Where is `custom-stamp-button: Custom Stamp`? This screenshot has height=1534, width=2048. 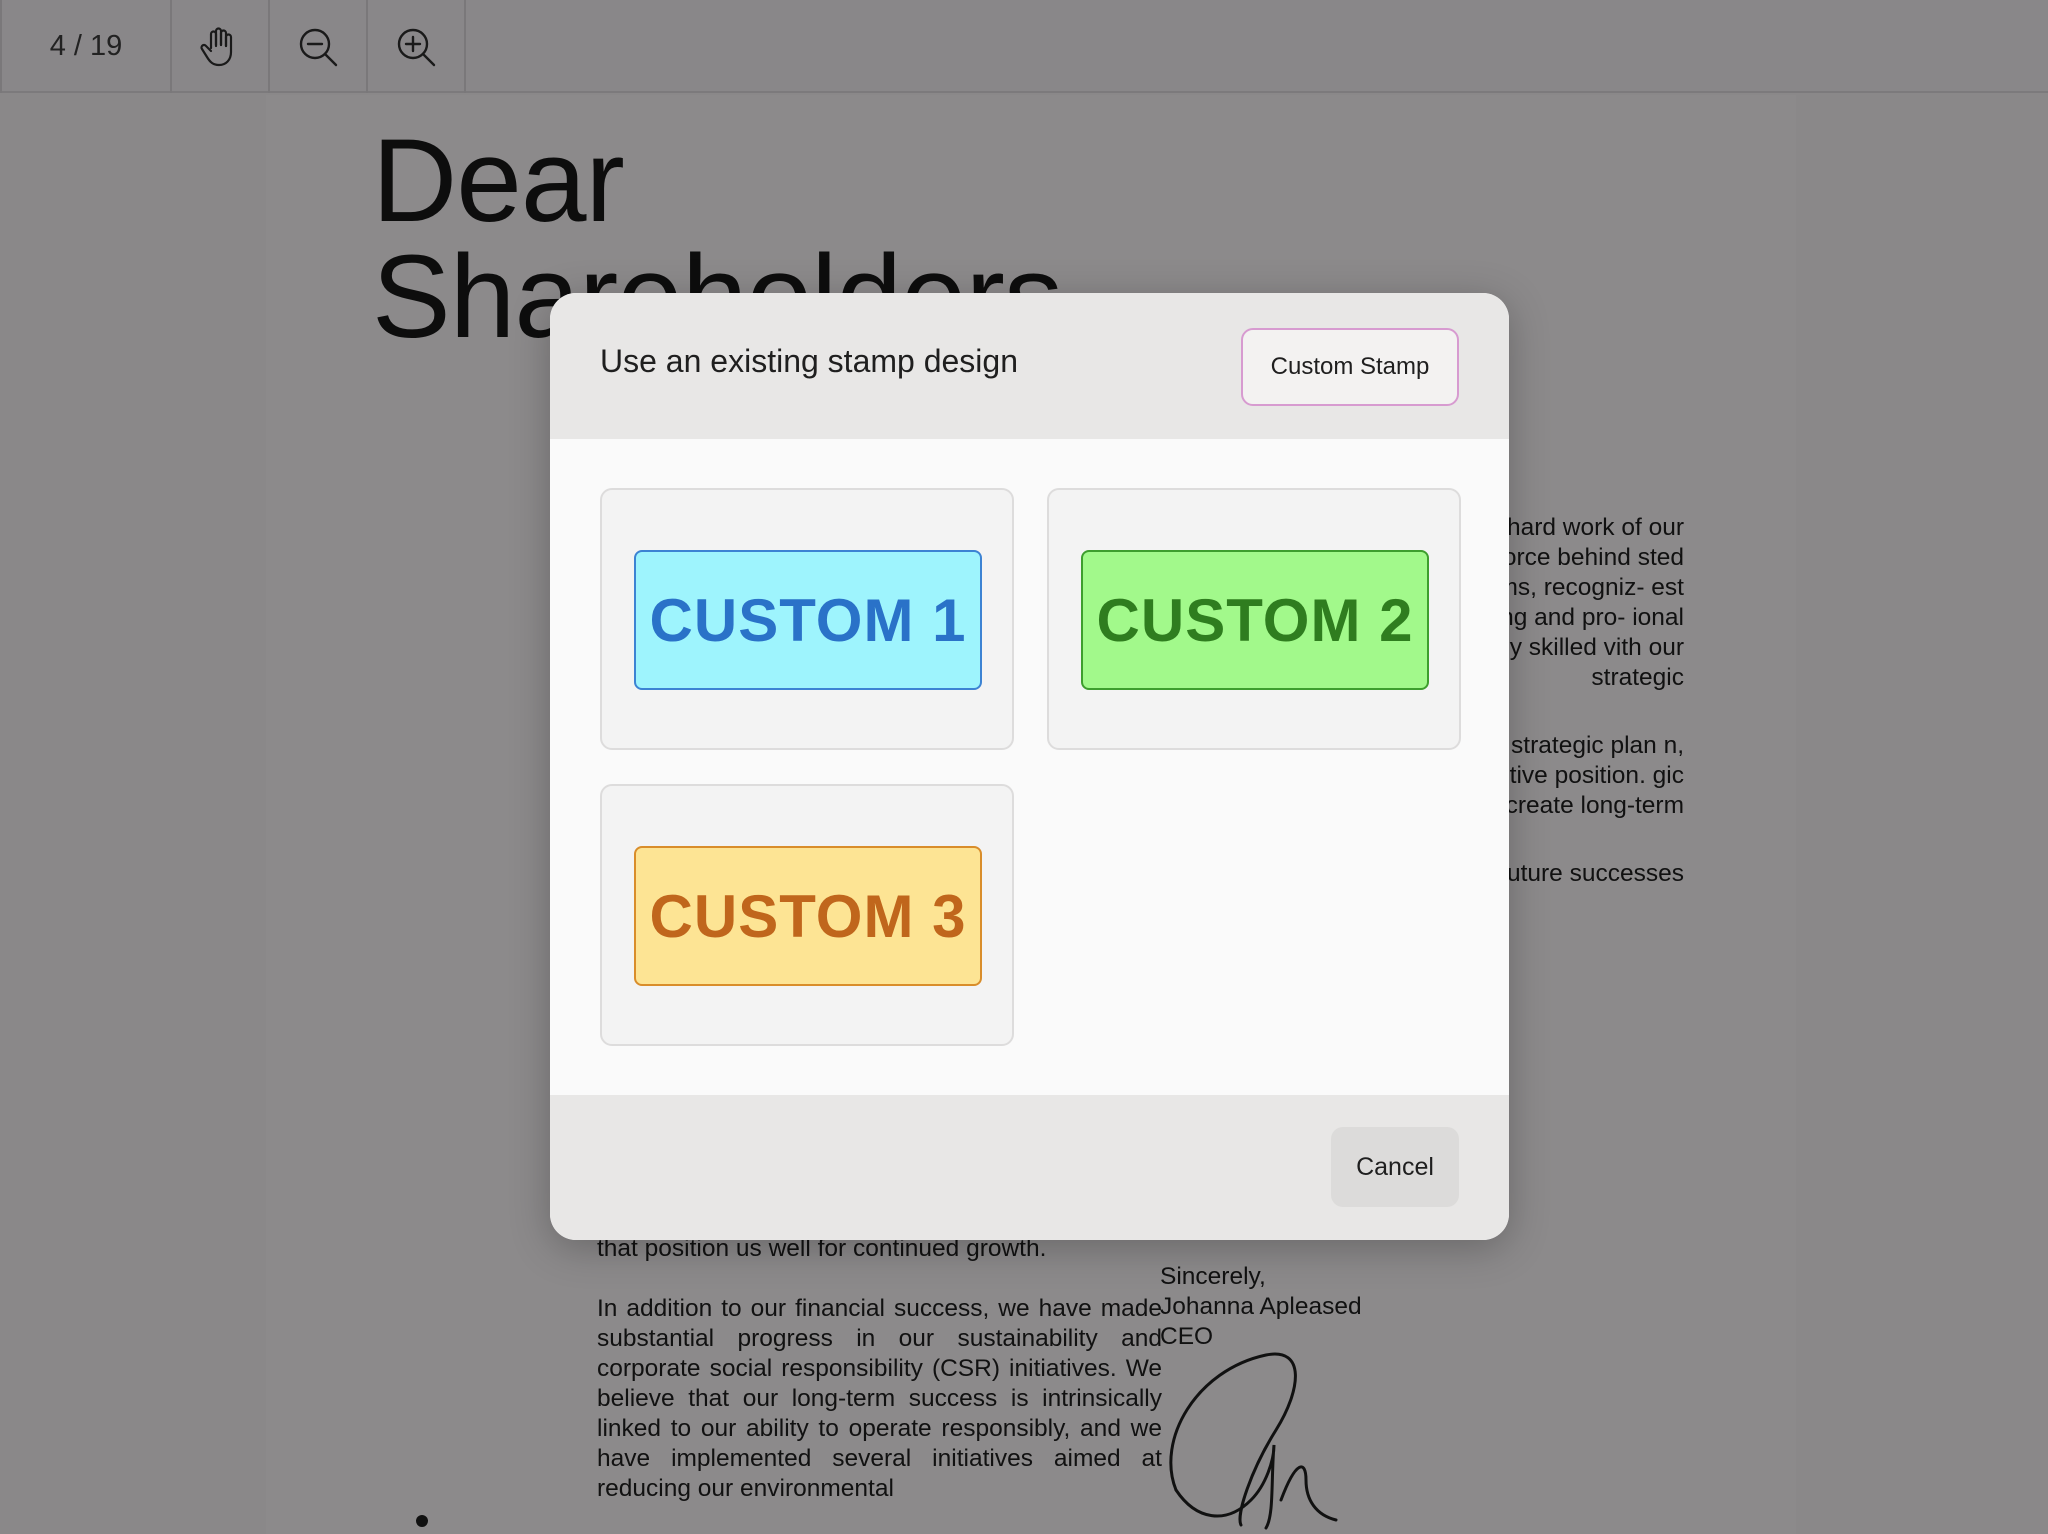
custom-stamp-button: Custom Stamp is located at coordinates (1350, 367).